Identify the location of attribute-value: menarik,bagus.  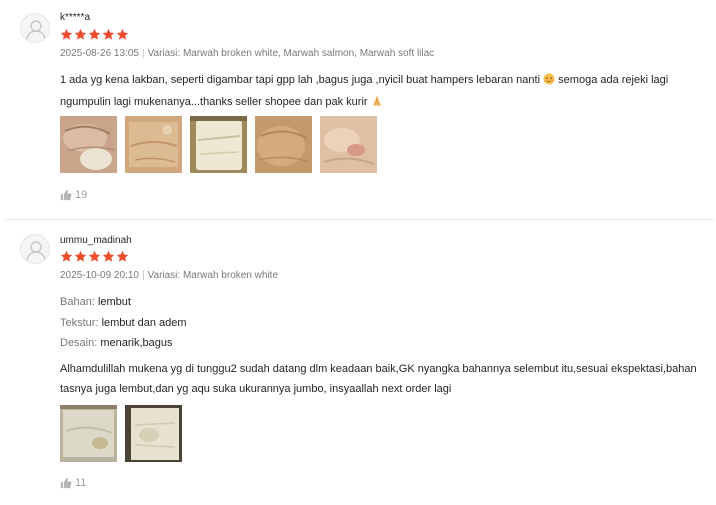
(136, 343).